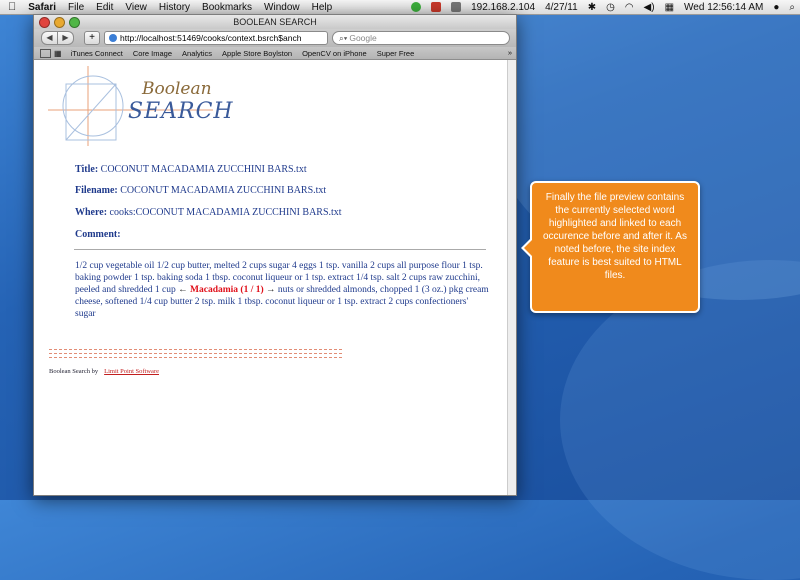  What do you see at coordinates (76, 7) in the screenshot?
I see `menu-file: File` at bounding box center [76, 7].